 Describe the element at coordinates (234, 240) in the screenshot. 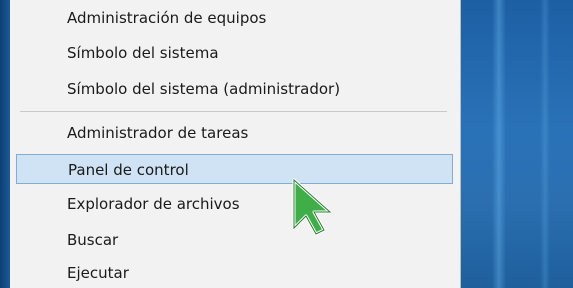

I see `menu-item-search: Buscar` at that location.